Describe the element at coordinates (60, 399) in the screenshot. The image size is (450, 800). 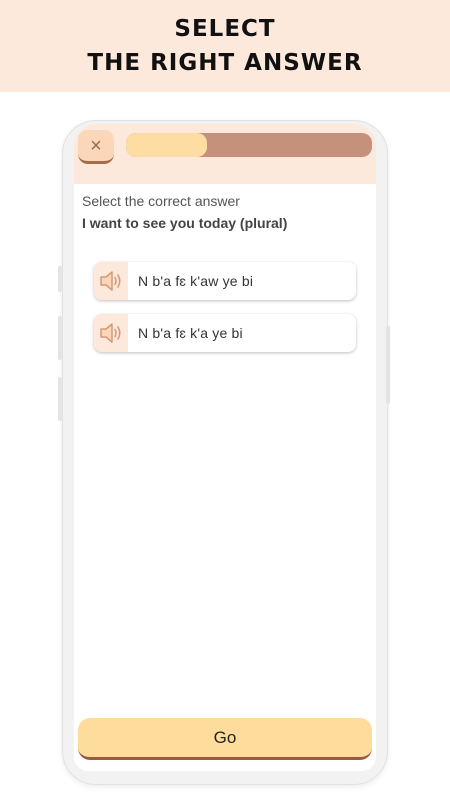
I see `phone-volume-down-button` at that location.